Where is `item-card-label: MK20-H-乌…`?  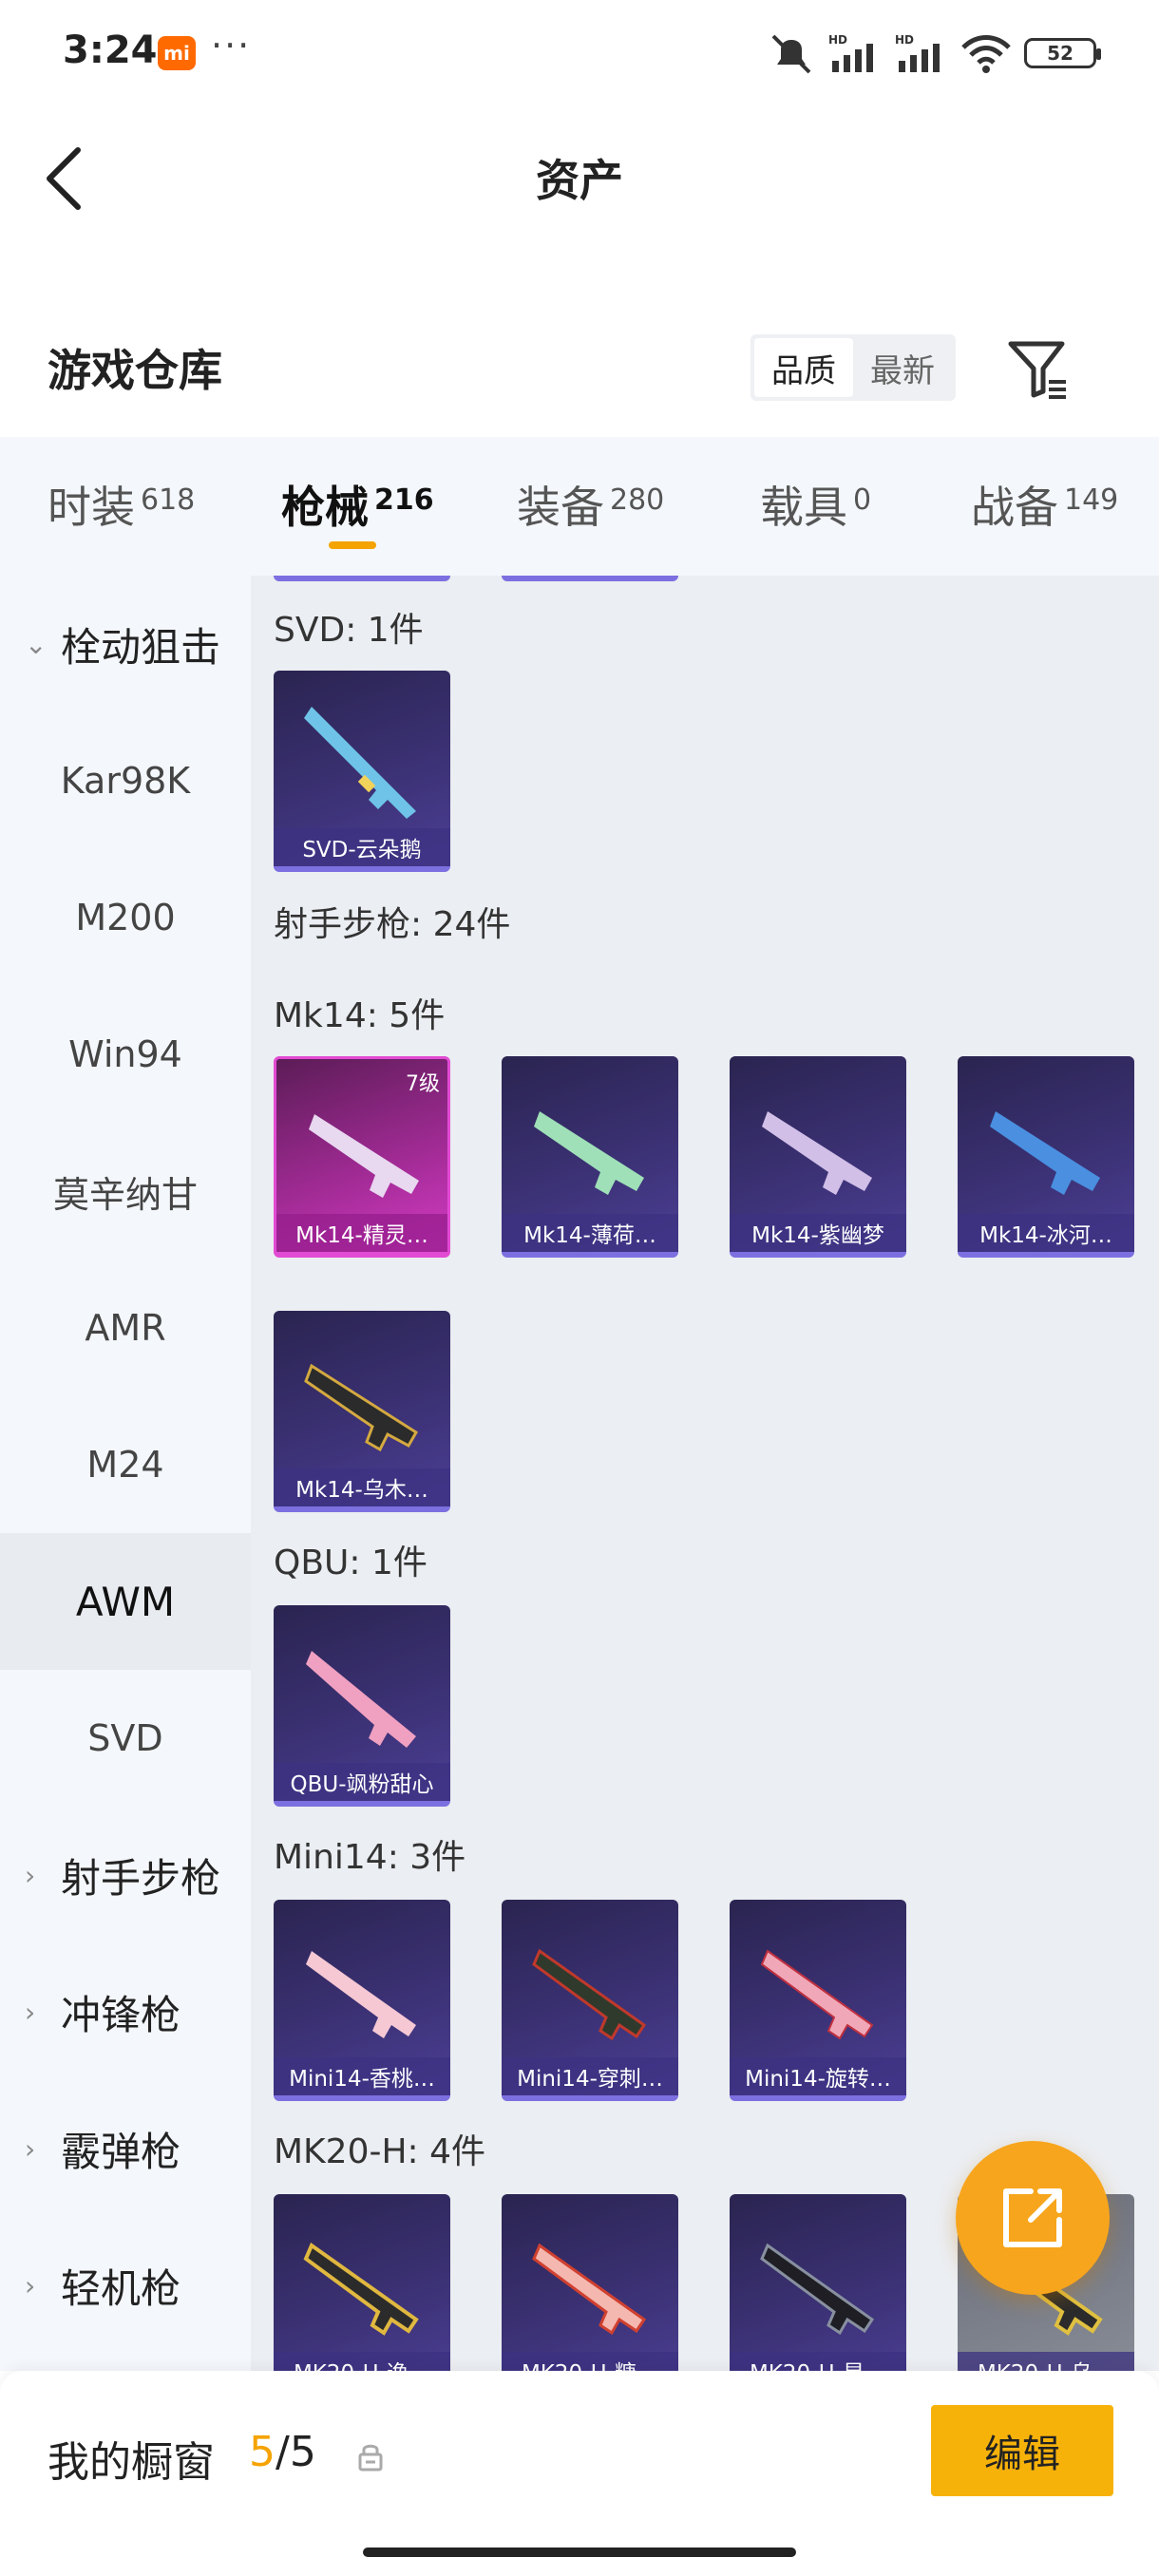
item-card-label: MK20-H-乌… is located at coordinates (1046, 2361).